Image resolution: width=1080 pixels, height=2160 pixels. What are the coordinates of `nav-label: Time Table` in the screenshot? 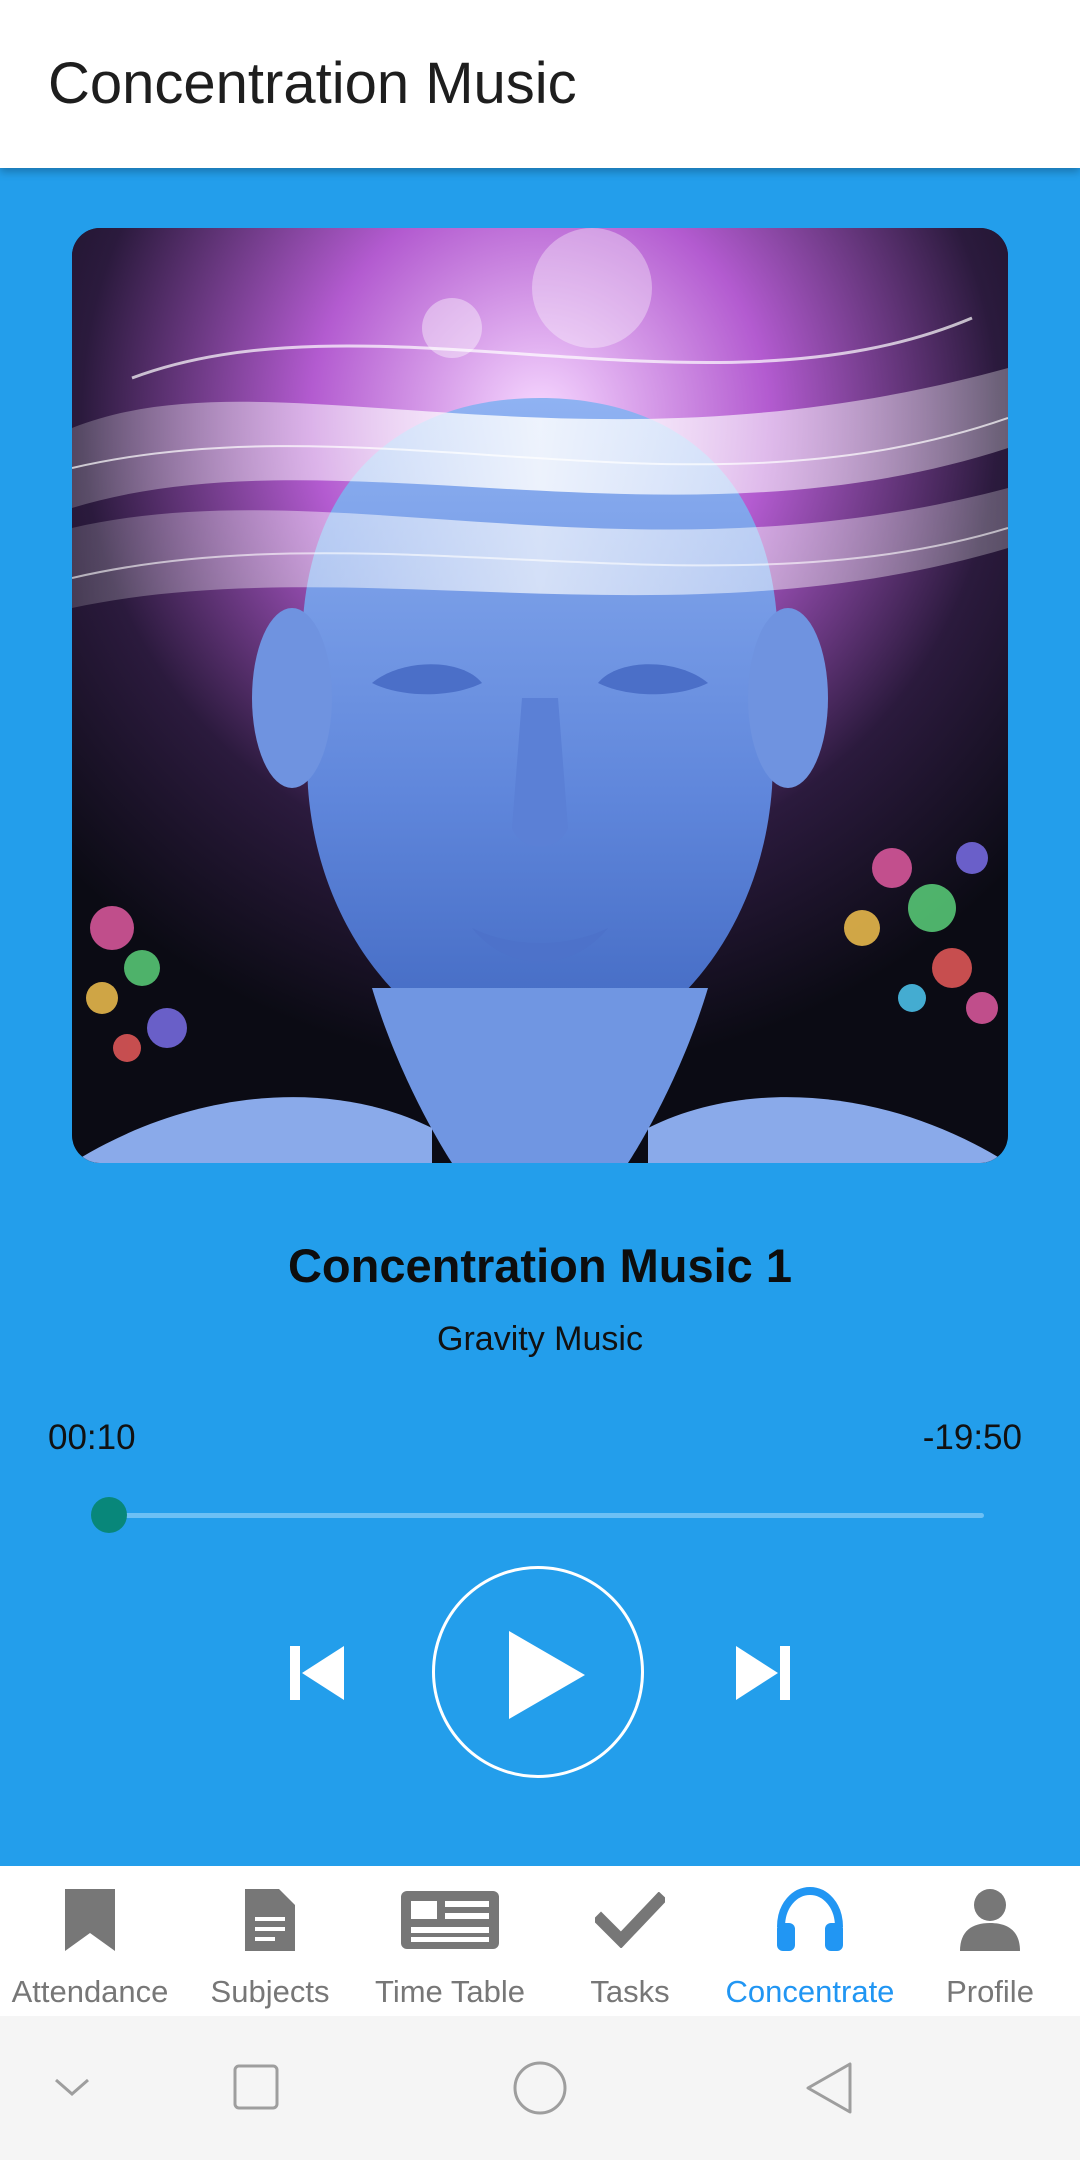 It's located at (450, 1991).